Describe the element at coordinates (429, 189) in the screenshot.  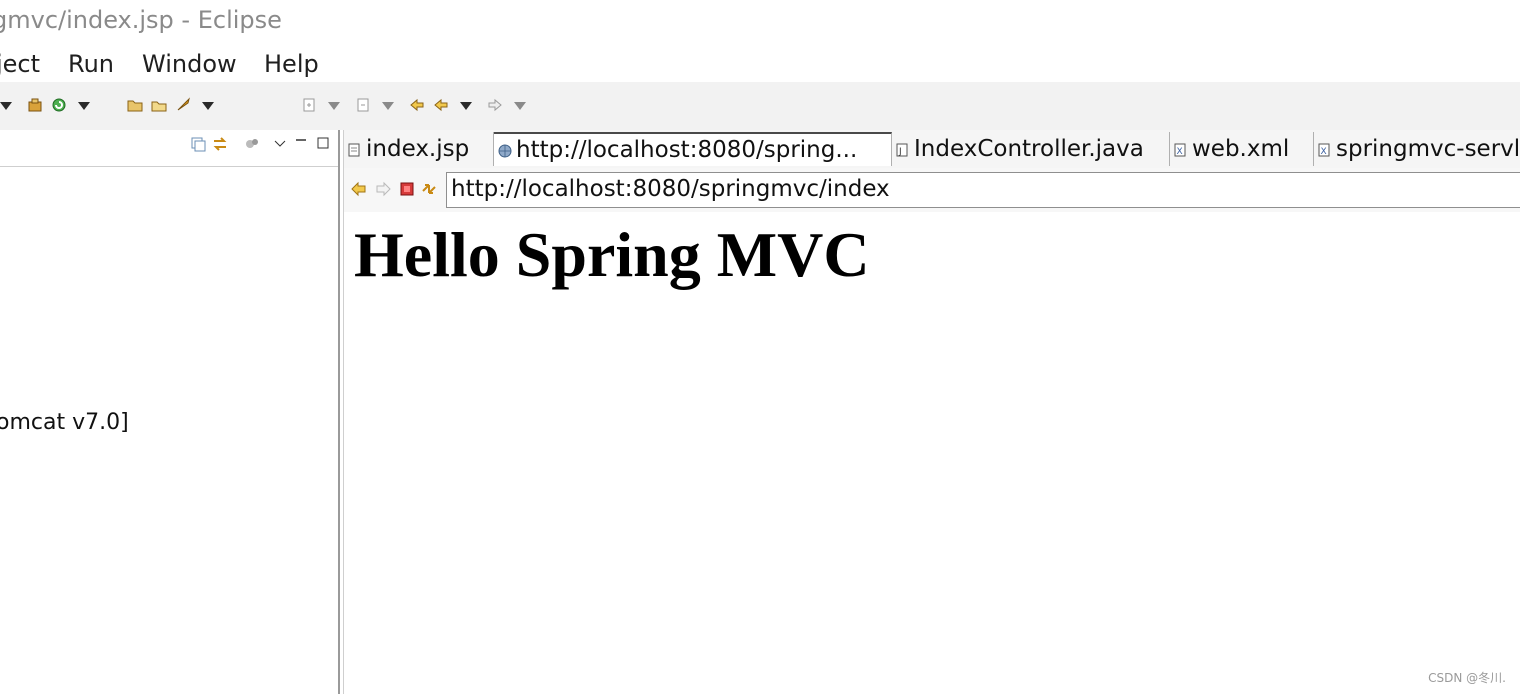
I see `refresh-icon` at that location.